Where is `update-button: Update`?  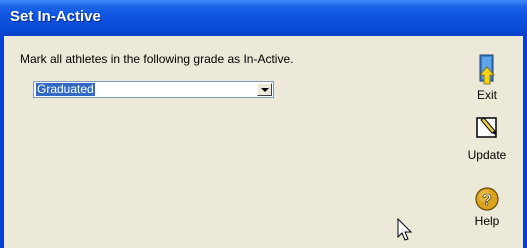 update-button: Update is located at coordinates (487, 138).